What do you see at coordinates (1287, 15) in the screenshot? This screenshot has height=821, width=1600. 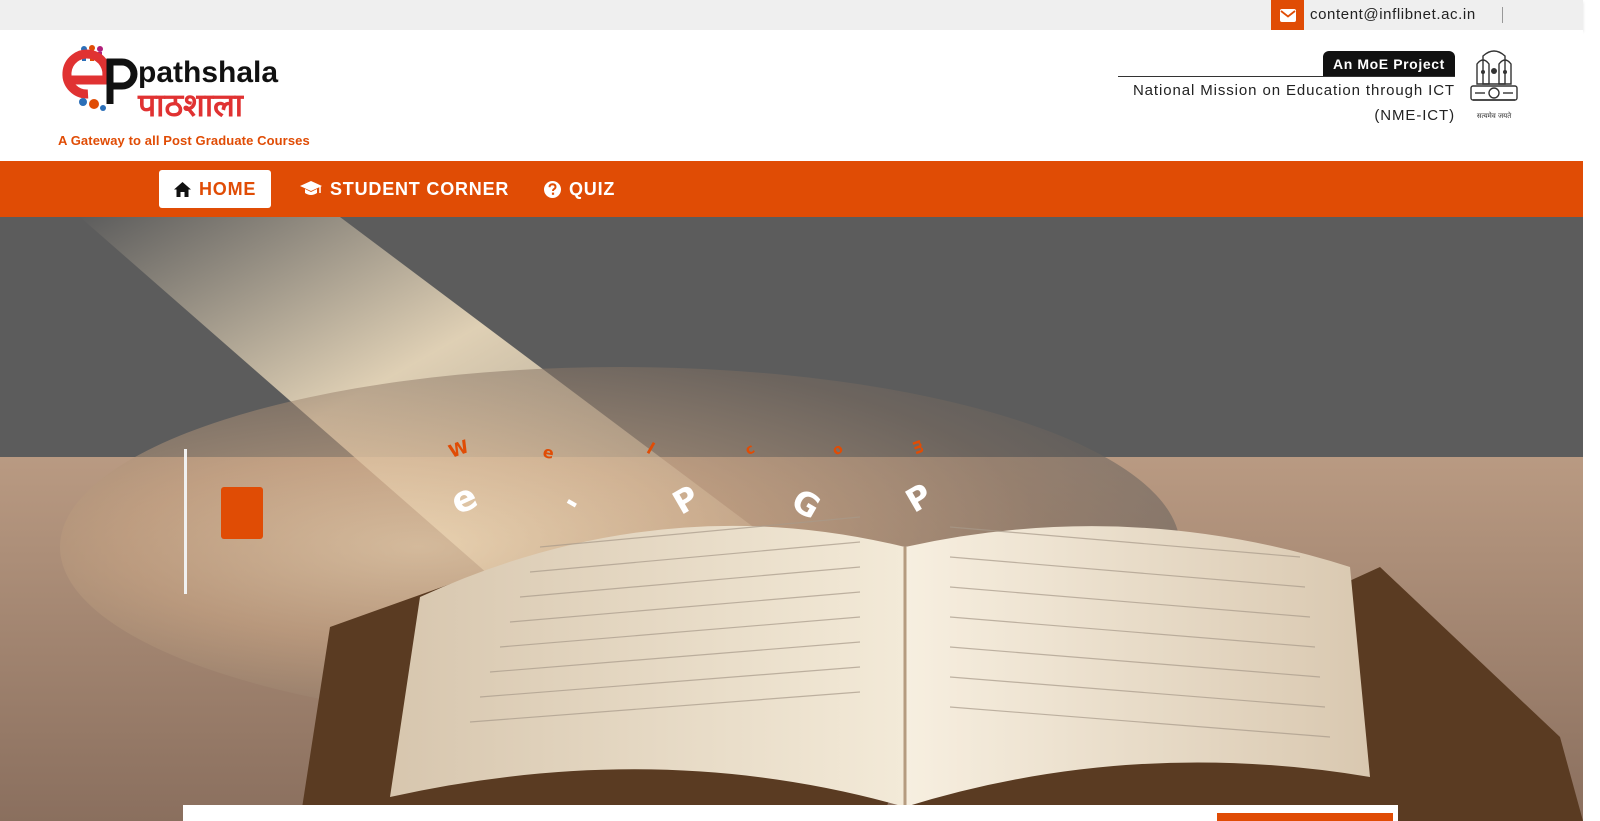 I see `envelope-icon` at bounding box center [1287, 15].